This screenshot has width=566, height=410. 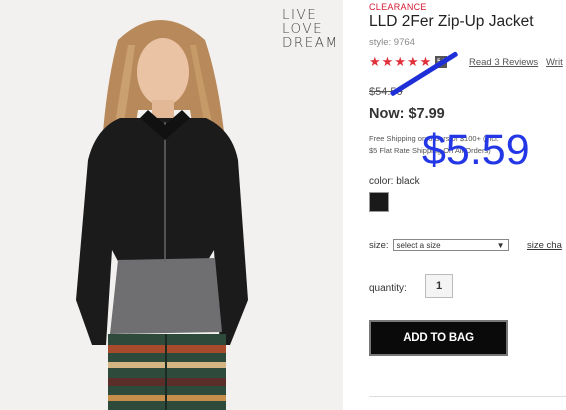 What do you see at coordinates (407, 114) in the screenshot?
I see `sale-price: Now: $7.99` at bounding box center [407, 114].